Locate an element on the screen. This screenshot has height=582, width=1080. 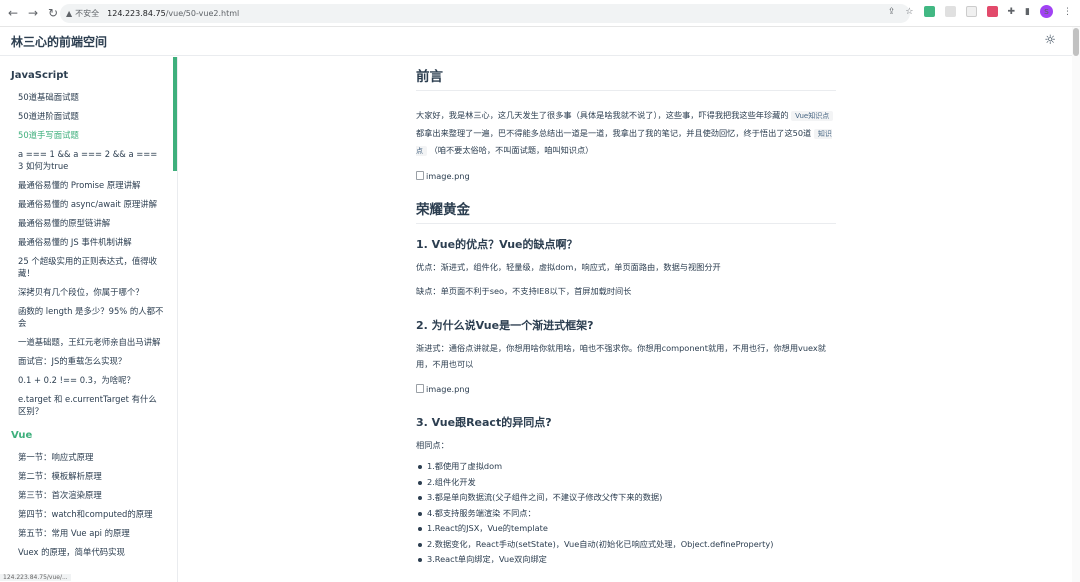
site-navbar: 林三心的前端空间 ☼ is located at coordinates (536, 41).